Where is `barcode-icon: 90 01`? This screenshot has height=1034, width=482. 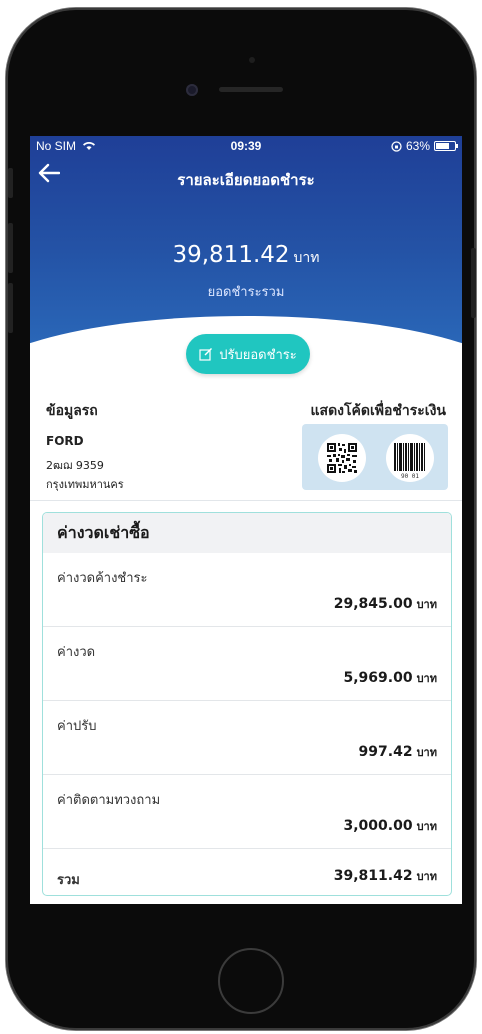
barcode-icon: 90 01 is located at coordinates (410, 458).